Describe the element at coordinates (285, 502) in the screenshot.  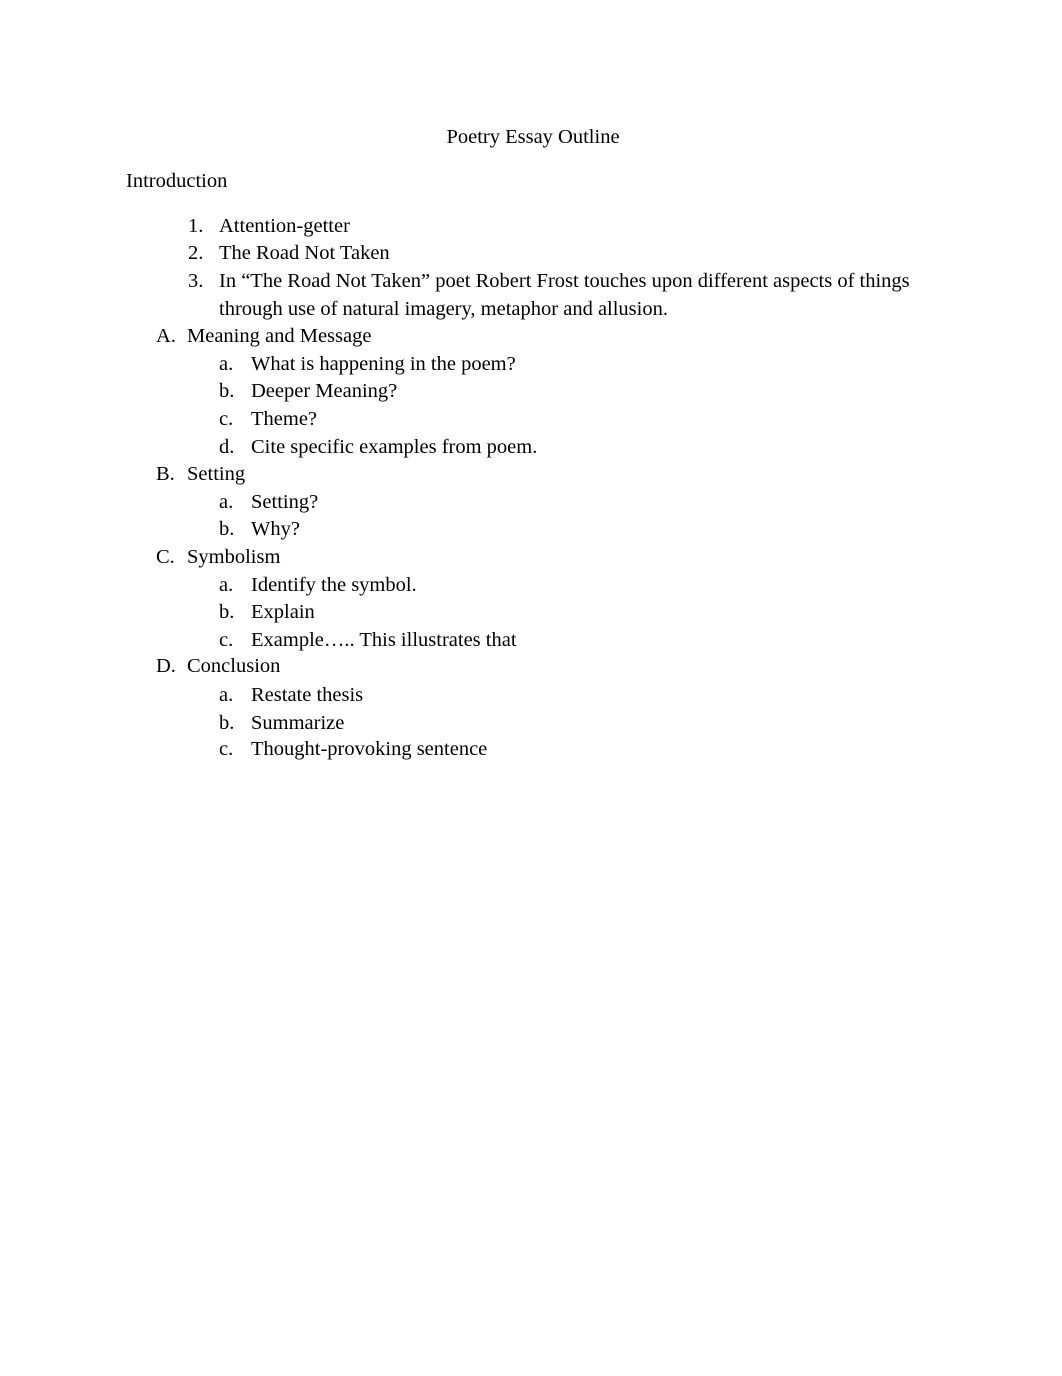
I see `list-item-text: Setting?` at that location.